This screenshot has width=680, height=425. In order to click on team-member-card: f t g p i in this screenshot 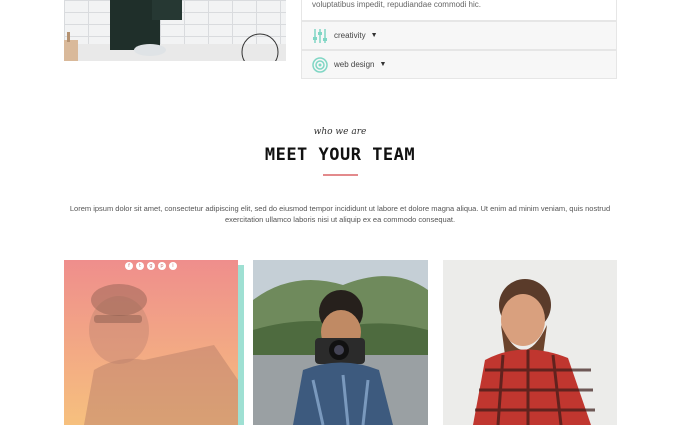, I will do `click(151, 342)`.